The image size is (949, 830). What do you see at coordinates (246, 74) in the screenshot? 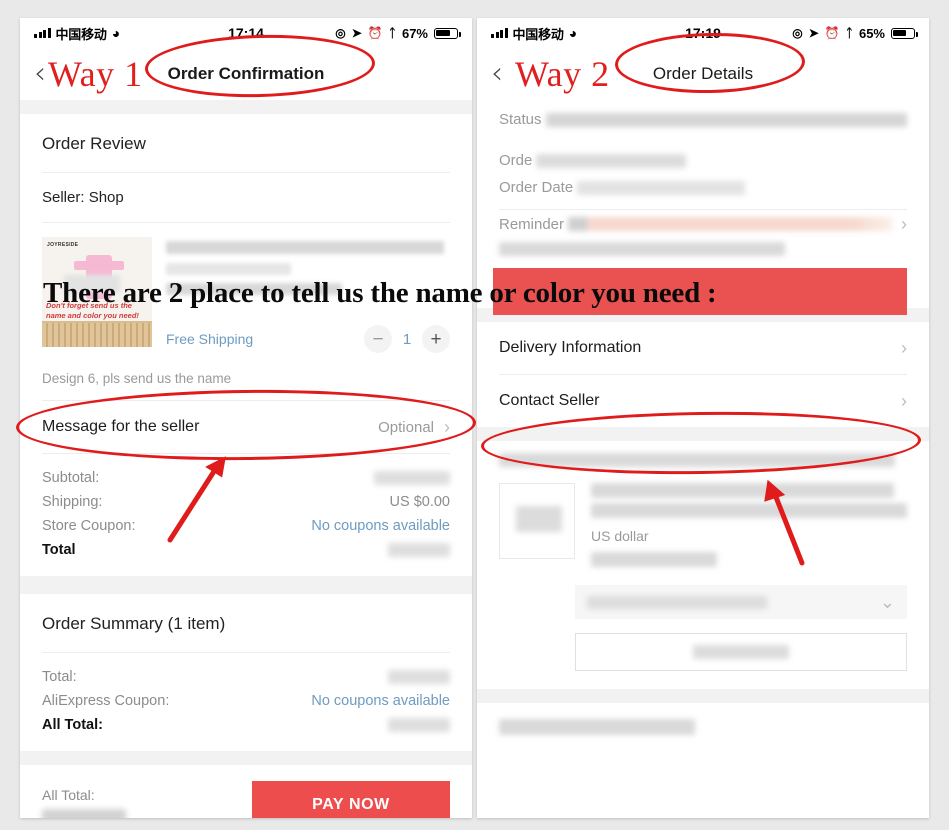
I see `nav-bar-left: ‹ Way 1 Order Confirmation` at bounding box center [246, 74].